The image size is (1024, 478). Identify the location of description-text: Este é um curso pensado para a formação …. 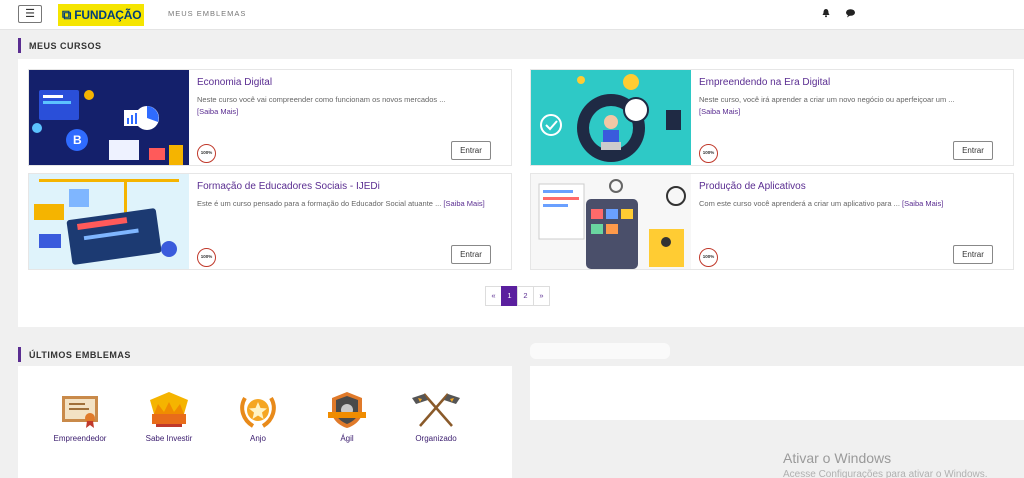
(319, 203).